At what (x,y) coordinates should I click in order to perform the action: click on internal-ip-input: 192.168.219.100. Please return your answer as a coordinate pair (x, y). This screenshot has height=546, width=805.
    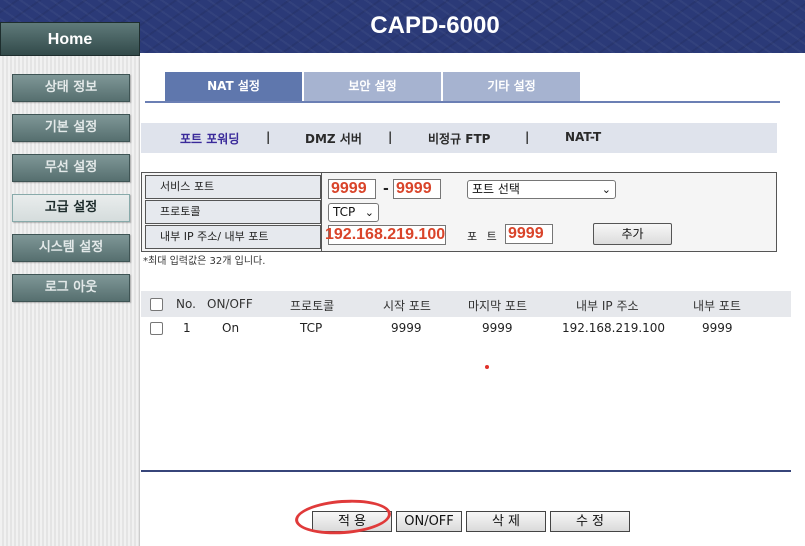
    Looking at the image, I should click on (385, 235).